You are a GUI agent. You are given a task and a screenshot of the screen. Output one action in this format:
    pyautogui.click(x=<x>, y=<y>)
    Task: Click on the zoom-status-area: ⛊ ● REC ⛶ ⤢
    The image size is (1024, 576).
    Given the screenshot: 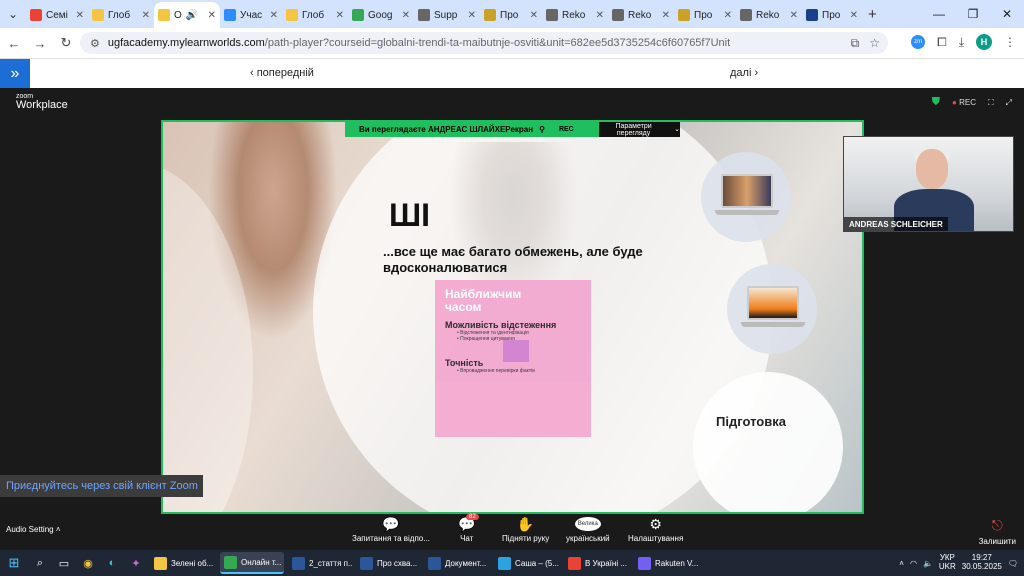 What is the action you would take?
    pyautogui.click(x=972, y=102)
    